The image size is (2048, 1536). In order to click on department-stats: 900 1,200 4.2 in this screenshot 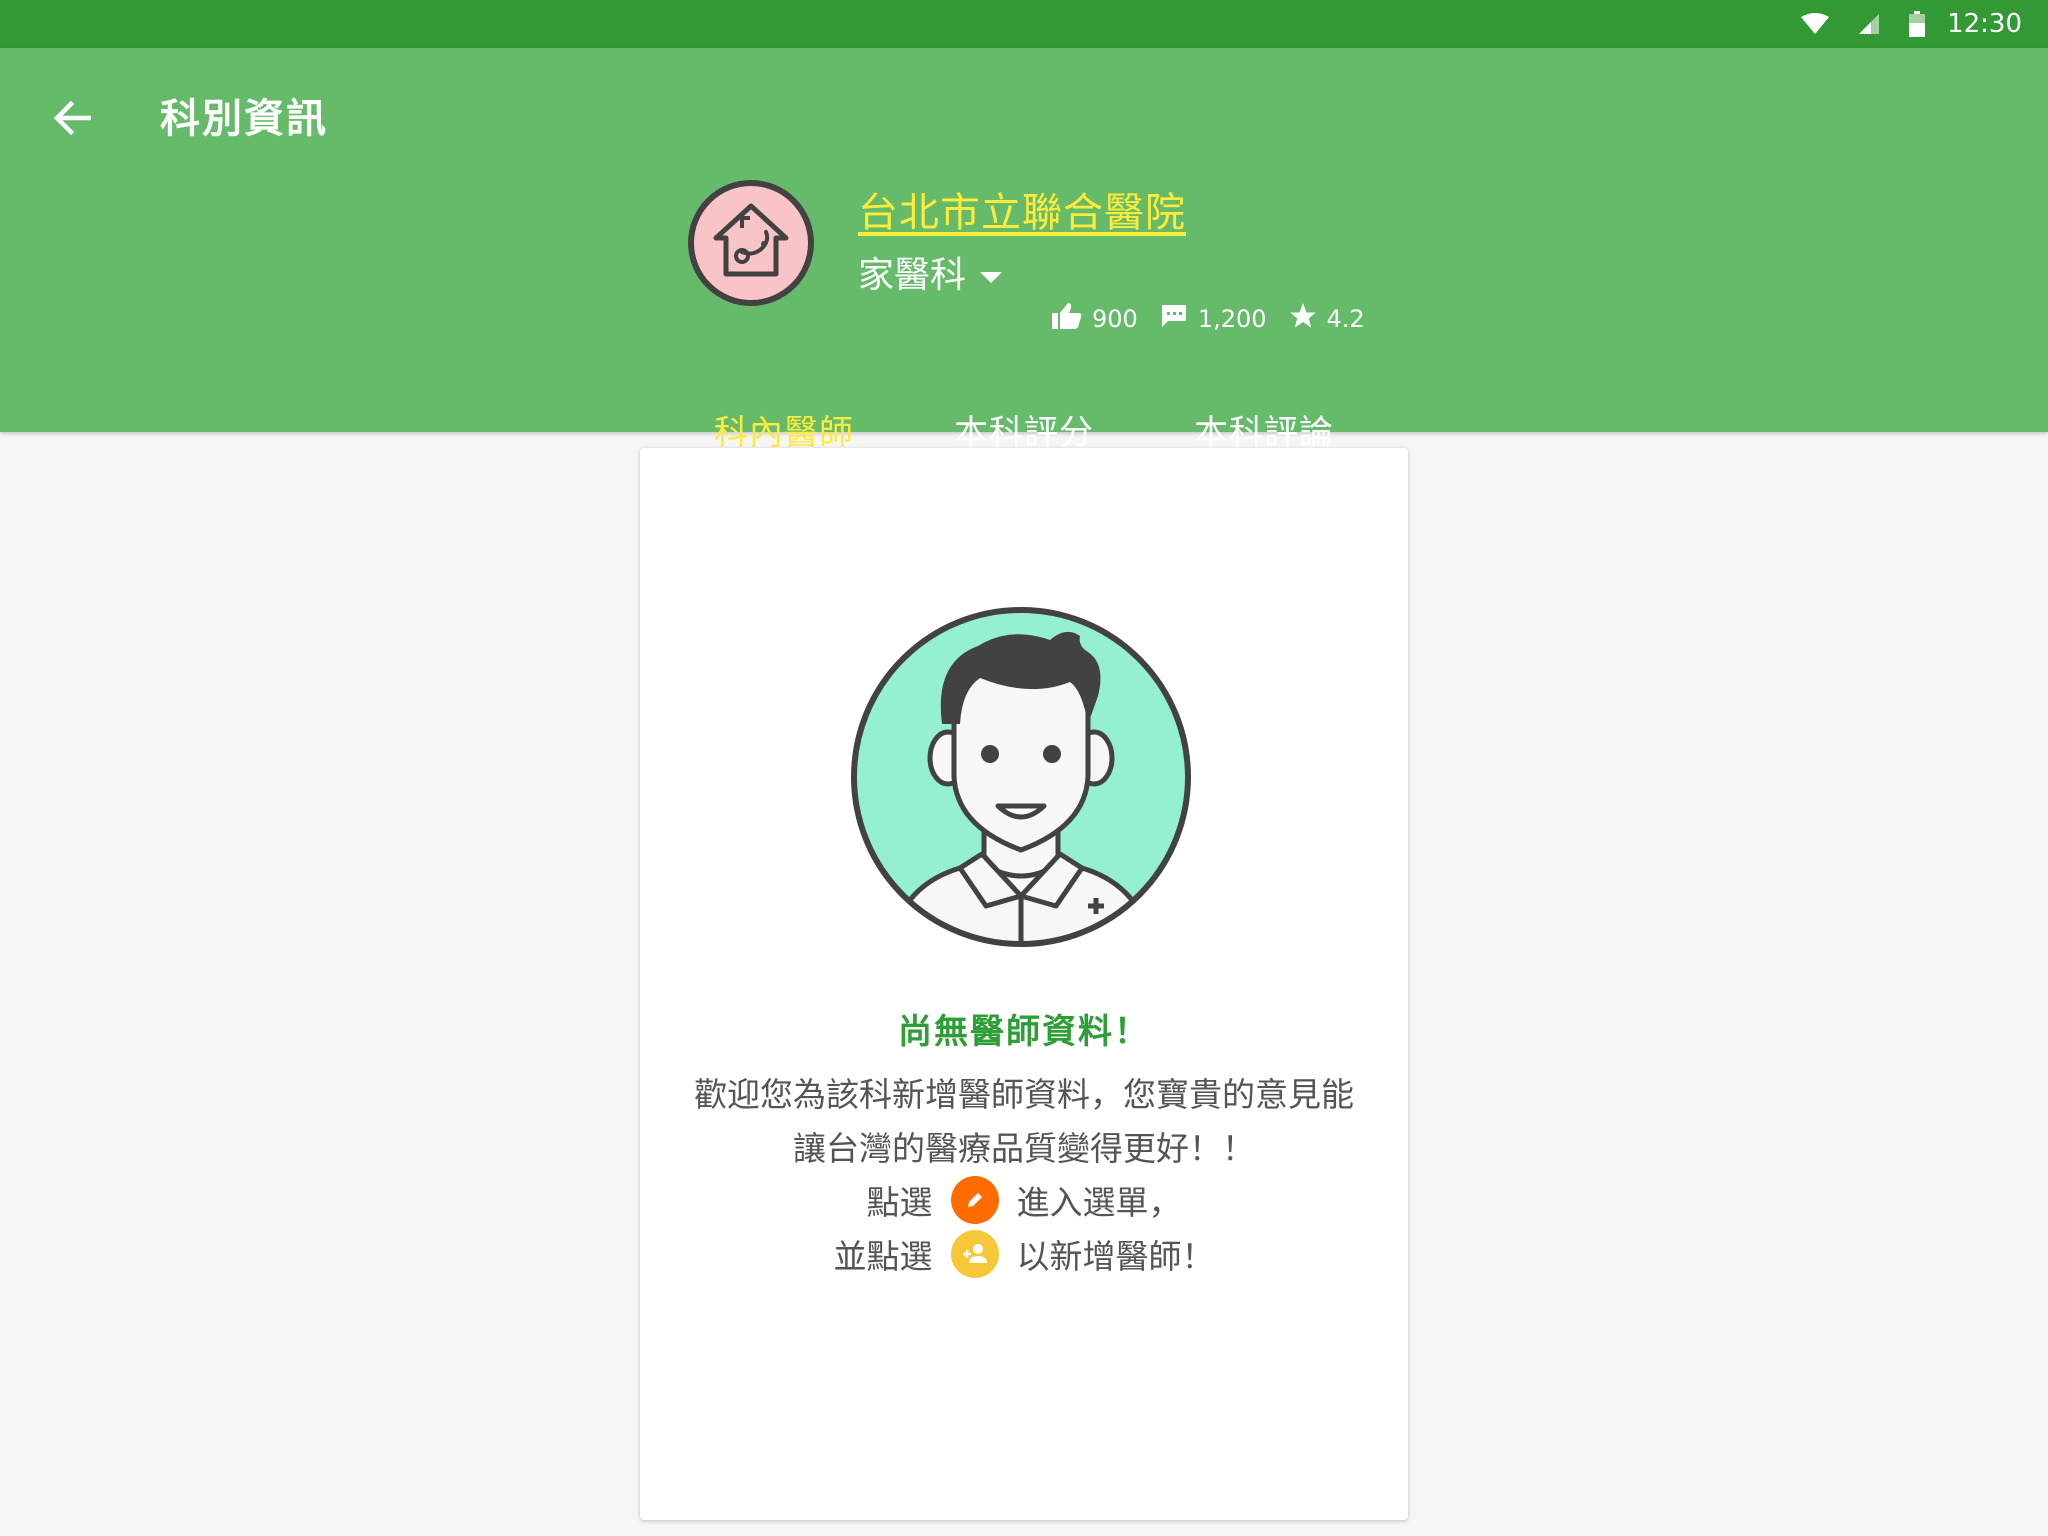, I will do `click(1219, 319)`.